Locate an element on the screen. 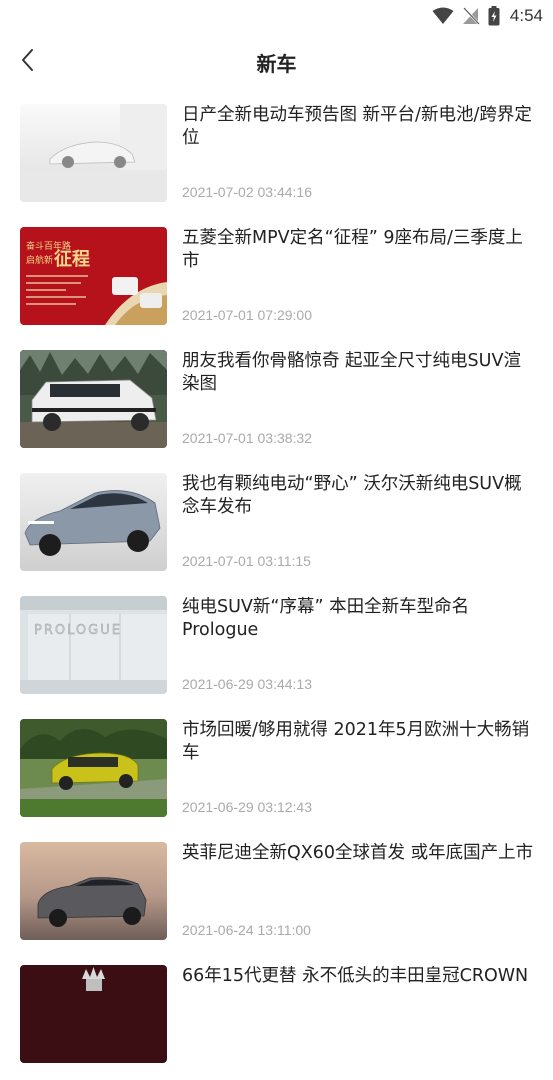 This screenshot has height=1080, width=553. battery-icon is located at coordinates (494, 16).